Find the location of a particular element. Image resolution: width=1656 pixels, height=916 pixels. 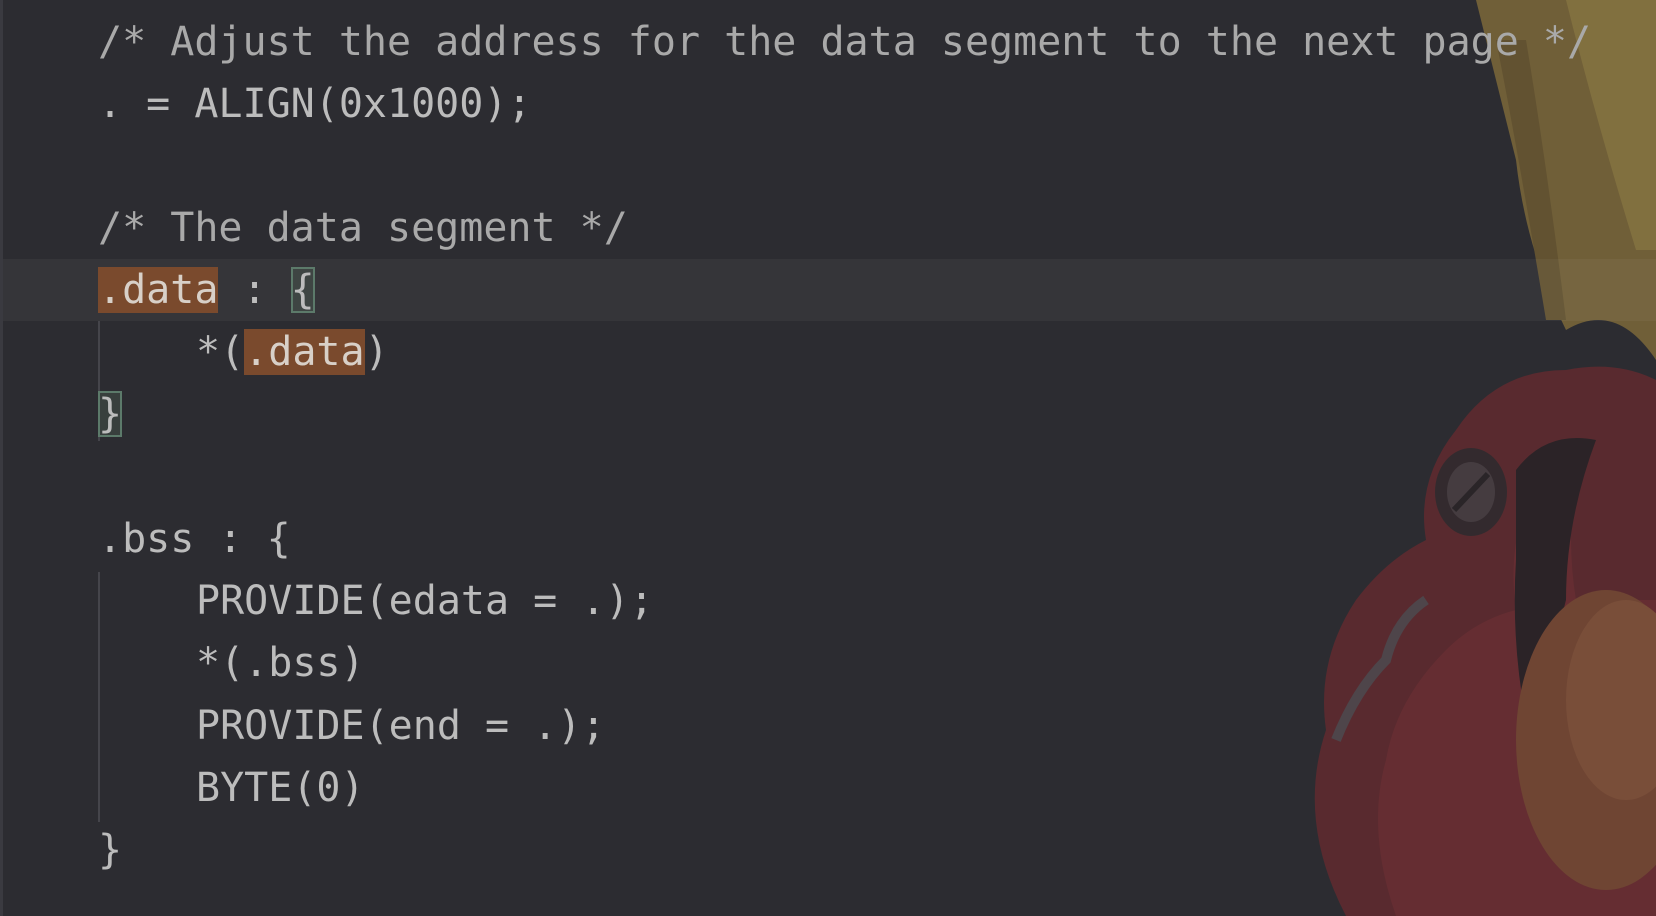

code-token: BYTE(0) is located at coordinates (280, 788).